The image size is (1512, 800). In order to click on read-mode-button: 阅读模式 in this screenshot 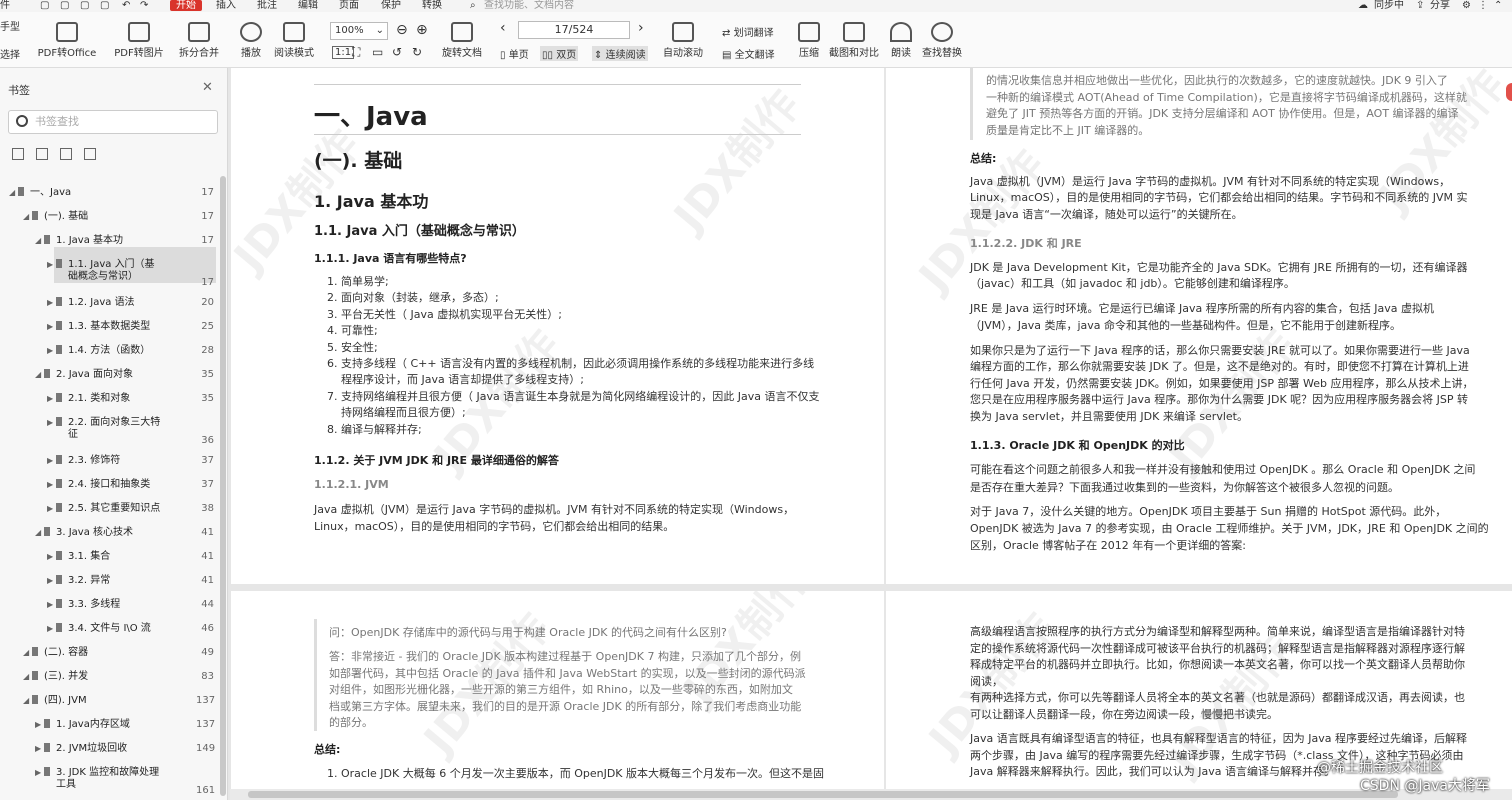, I will do `click(294, 40)`.